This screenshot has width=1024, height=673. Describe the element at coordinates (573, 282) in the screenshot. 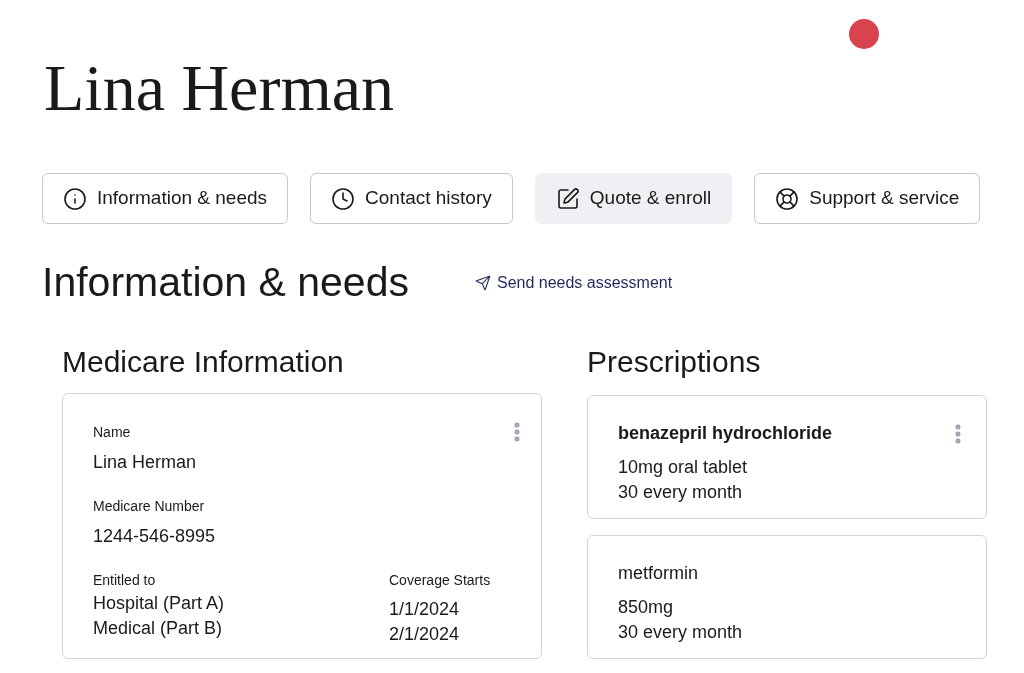

I see `send-assessment-link: Send needs assessment` at that location.